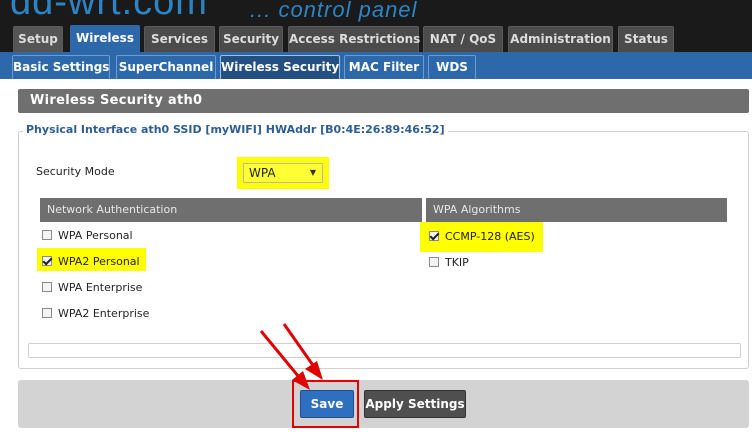 The image size is (752, 439). I want to click on empty-info-bar, so click(384, 350).